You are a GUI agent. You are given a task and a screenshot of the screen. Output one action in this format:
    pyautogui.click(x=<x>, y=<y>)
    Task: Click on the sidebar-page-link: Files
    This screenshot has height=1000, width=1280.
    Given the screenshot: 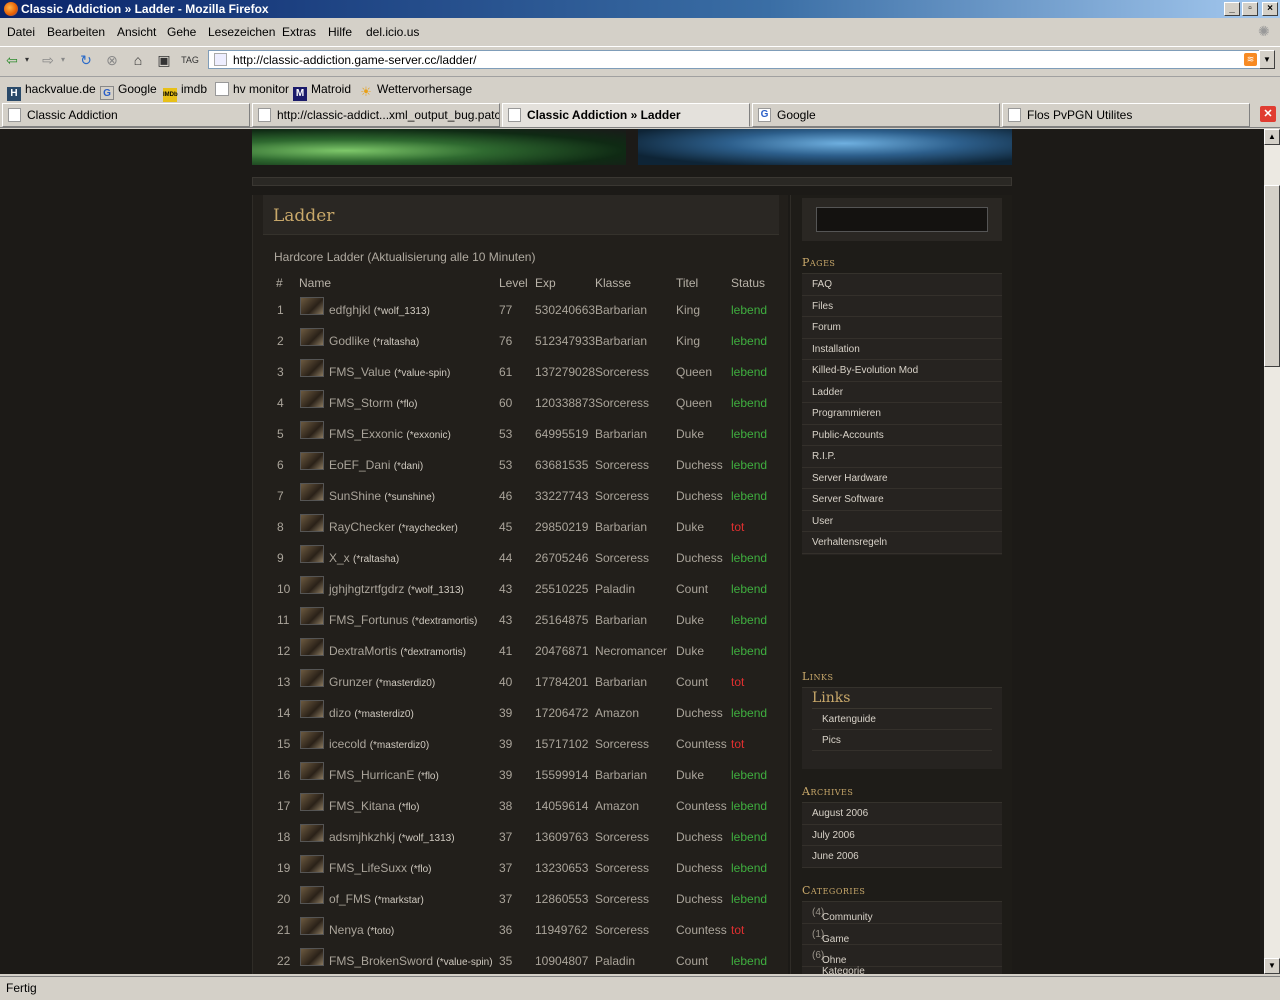 What is the action you would take?
    pyautogui.click(x=902, y=306)
    